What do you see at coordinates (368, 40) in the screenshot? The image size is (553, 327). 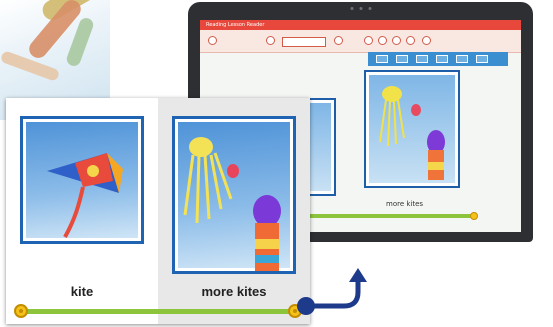 I see `next-button` at bounding box center [368, 40].